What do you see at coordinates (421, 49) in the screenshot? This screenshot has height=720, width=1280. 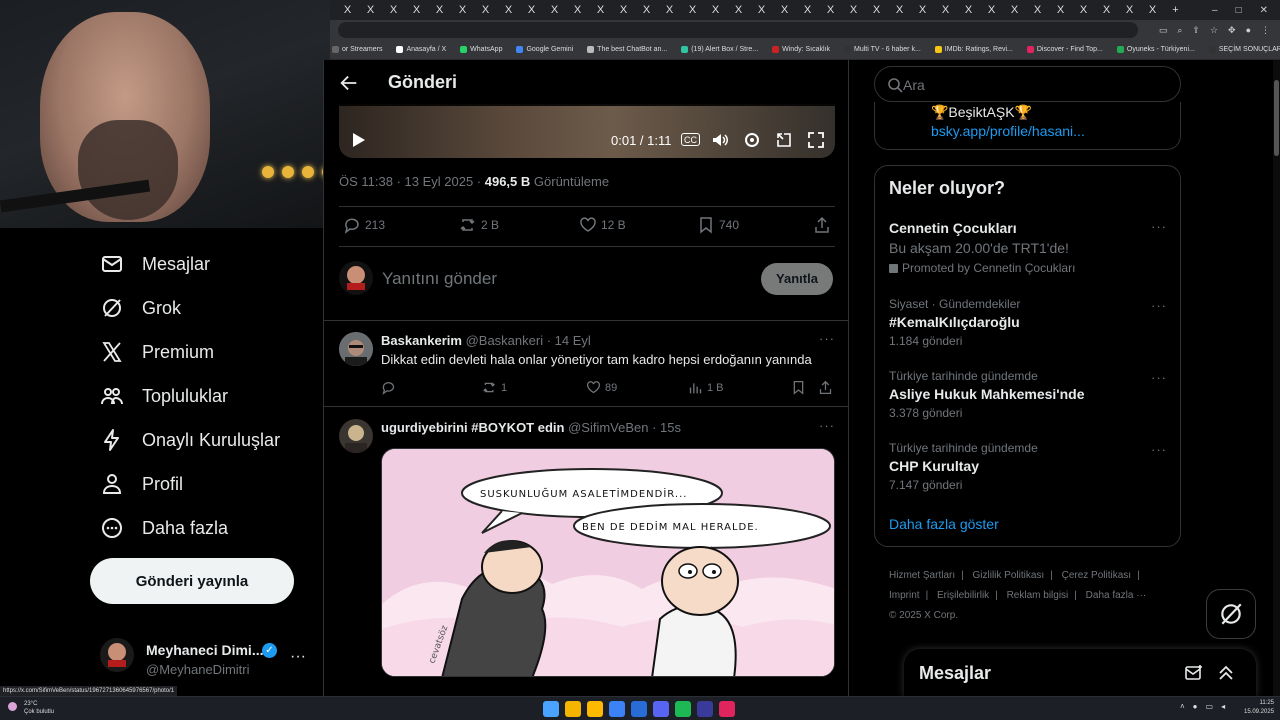 I see `bookmark-item: Anasayfa / X` at bounding box center [421, 49].